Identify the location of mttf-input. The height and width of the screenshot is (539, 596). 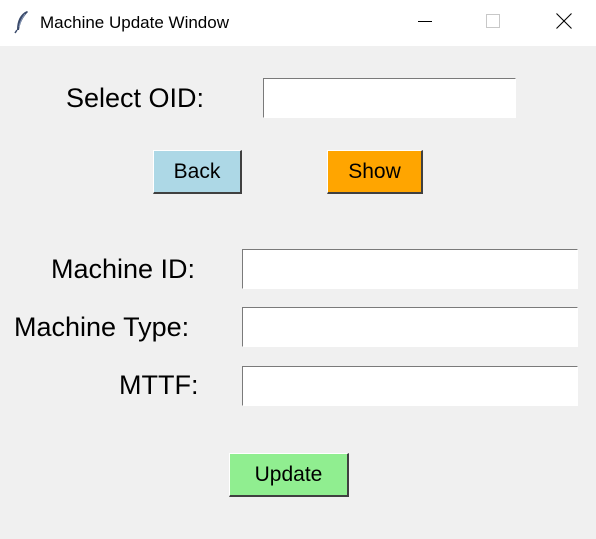
(410, 386).